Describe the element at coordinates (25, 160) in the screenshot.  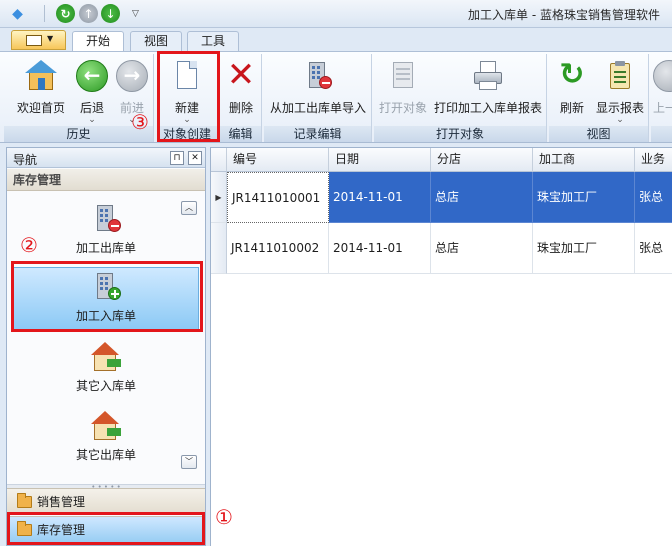
I see `navigation-title: 导航` at that location.